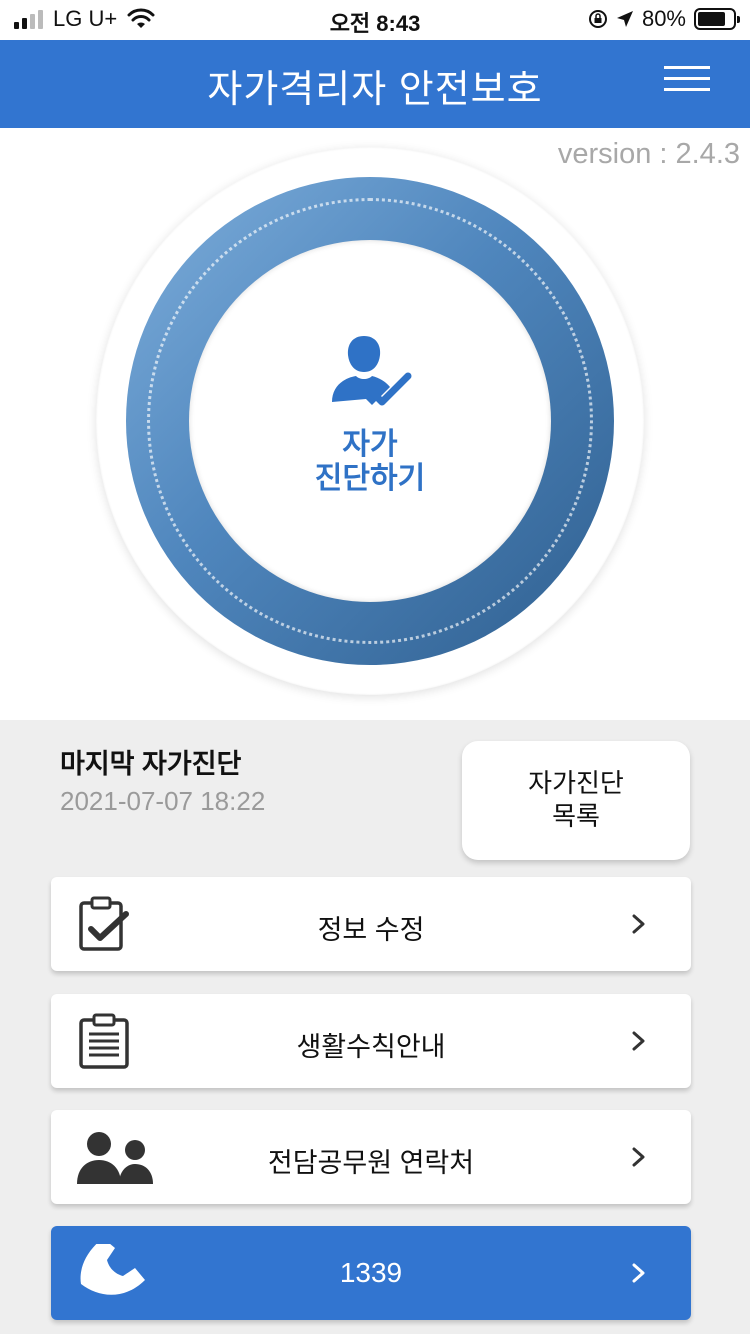 This screenshot has width=750, height=1334. I want to click on last-check-datetime: 2021-07-07 18:22, so click(163, 801).